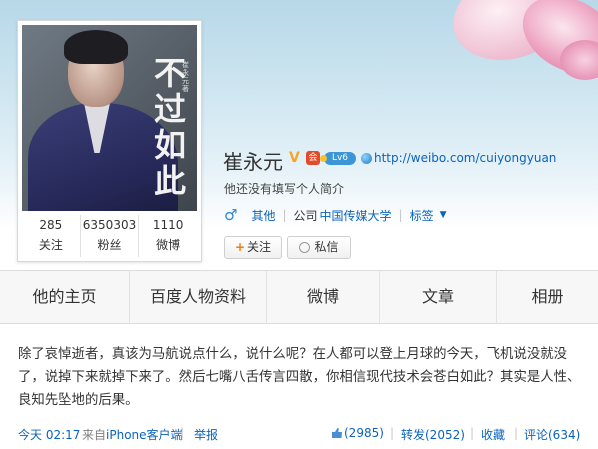 This screenshot has height=449, width=598. What do you see at coordinates (198, 297) in the screenshot?
I see `tab-baidu-profile: 百度人物资料` at bounding box center [198, 297].